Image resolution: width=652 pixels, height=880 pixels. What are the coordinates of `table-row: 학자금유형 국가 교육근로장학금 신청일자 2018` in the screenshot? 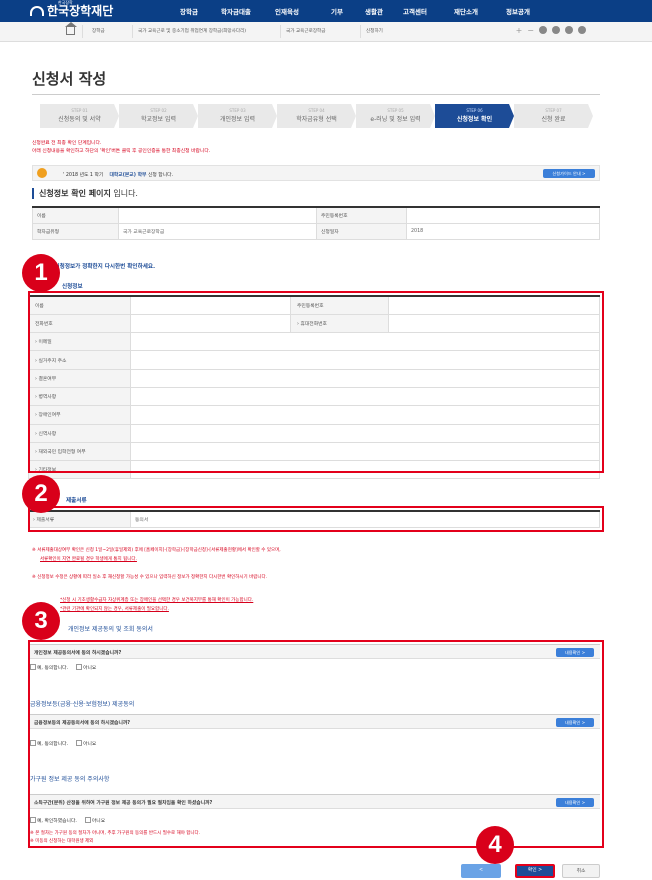 It's located at (316, 231).